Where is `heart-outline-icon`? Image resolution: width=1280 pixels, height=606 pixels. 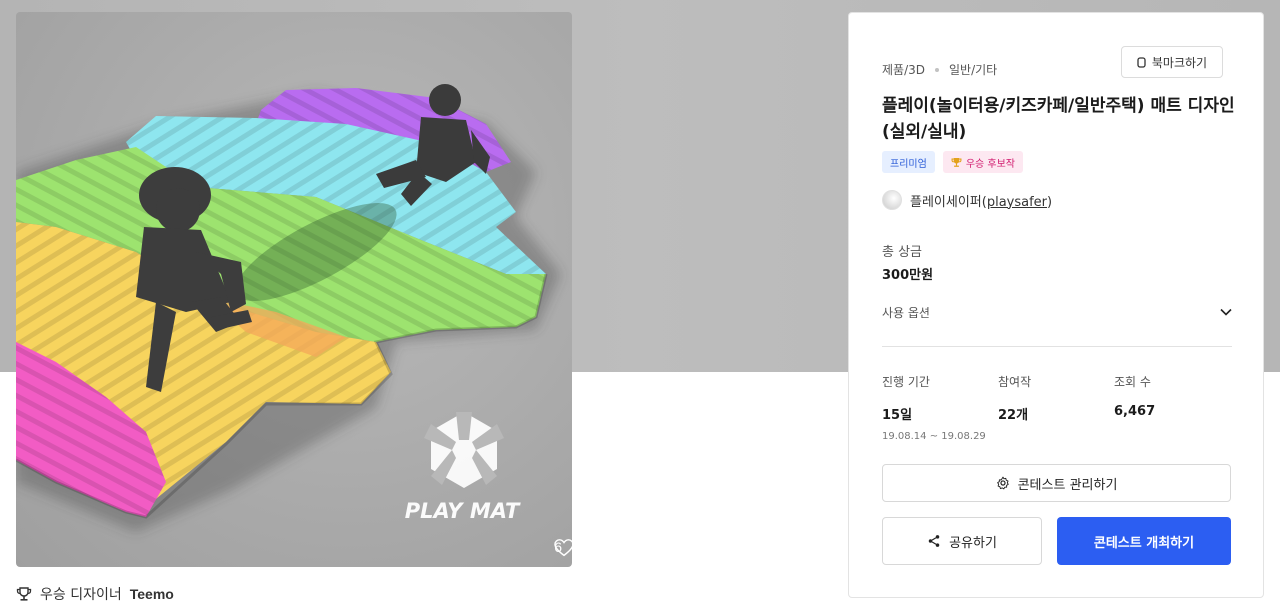 heart-outline-icon is located at coordinates (563, 548).